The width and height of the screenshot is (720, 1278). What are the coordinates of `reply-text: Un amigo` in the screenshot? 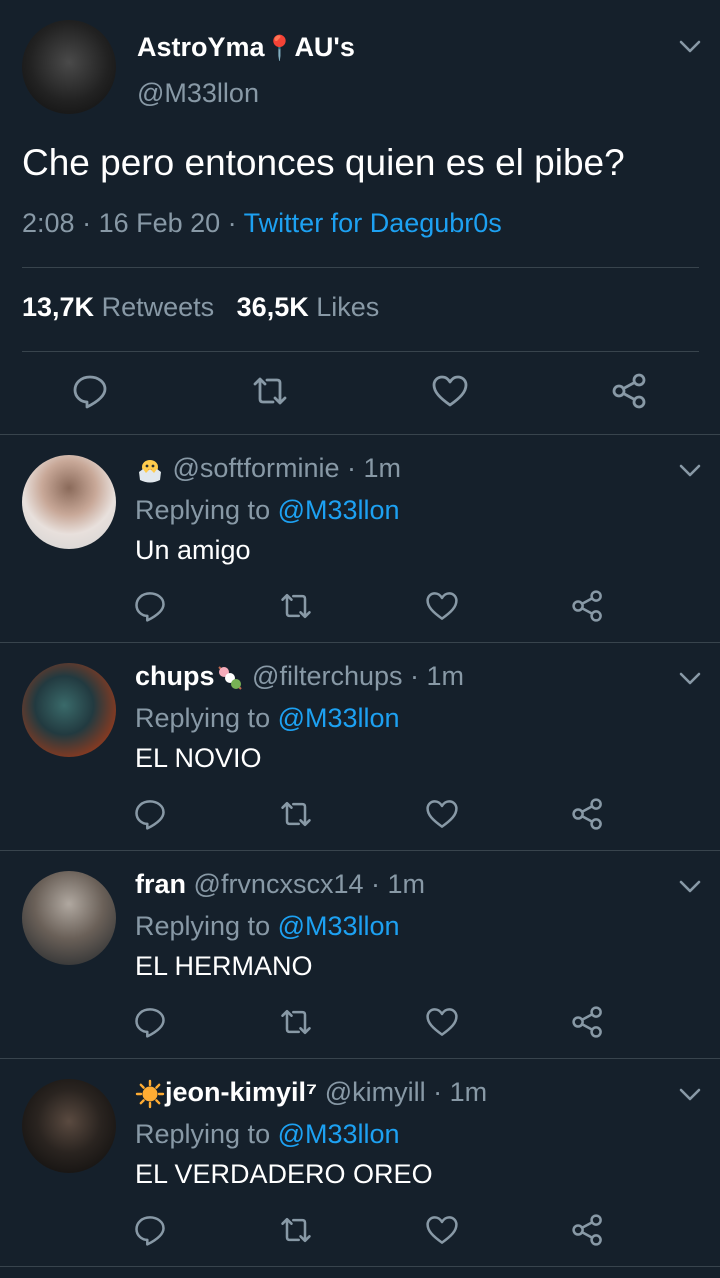 It's located at (193, 550).